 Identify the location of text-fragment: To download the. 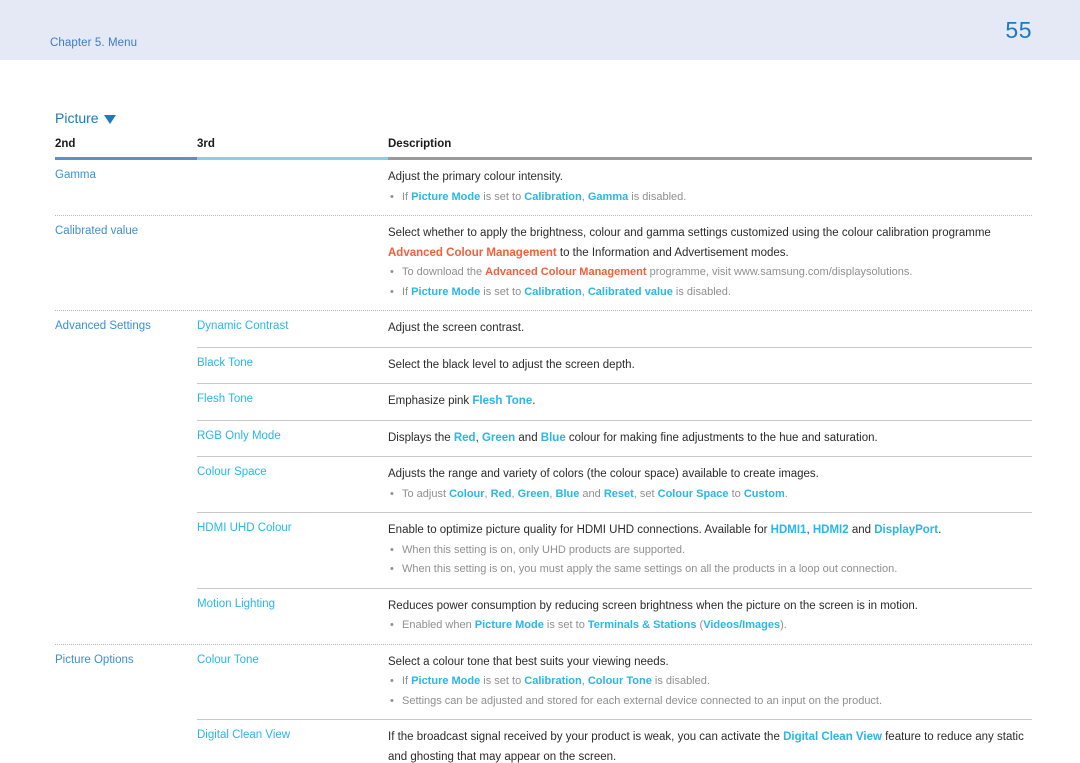
(444, 272).